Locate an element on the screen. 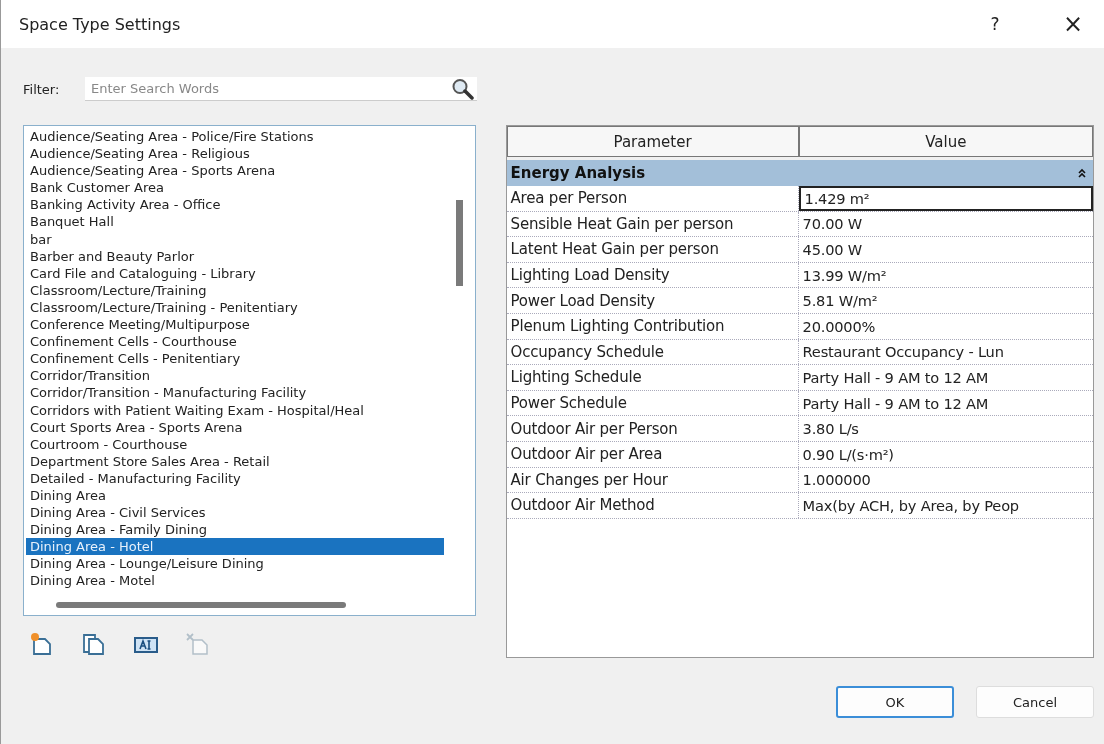 Image resolution: width=1104 pixels, height=744 pixels. list-item: Dining Area - Hotel is located at coordinates (235, 547).